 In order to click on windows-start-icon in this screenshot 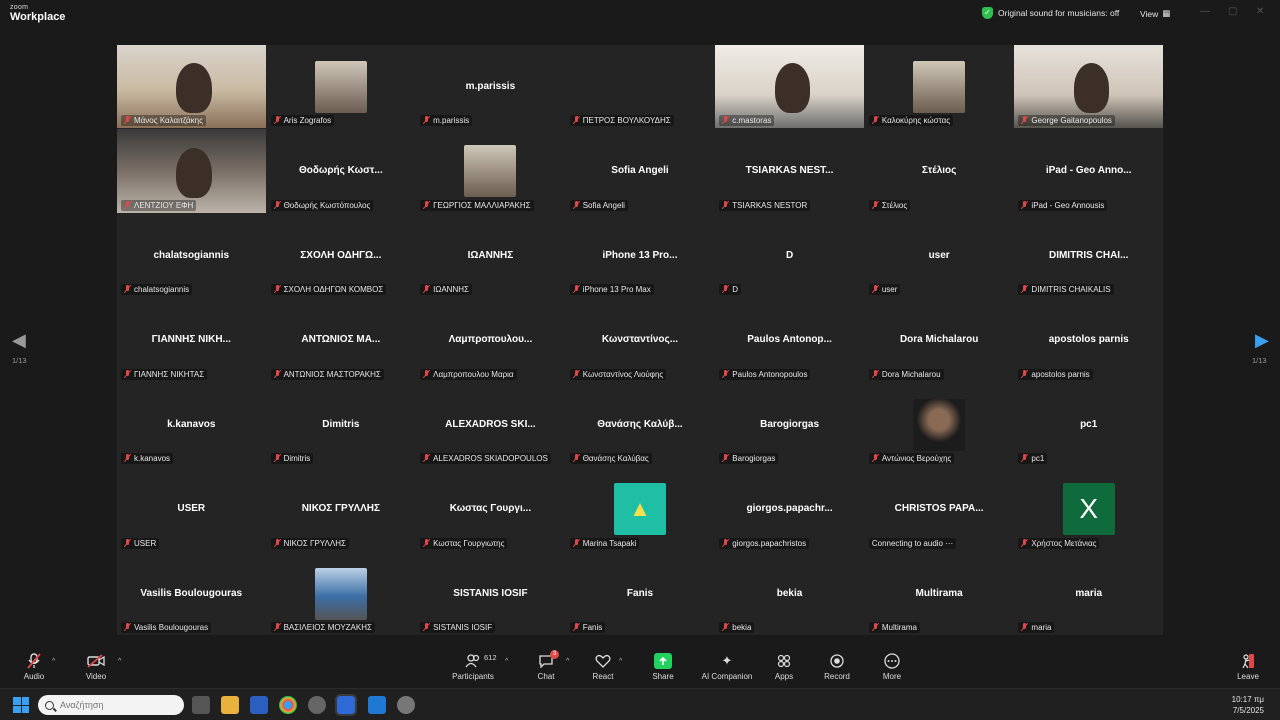, I will do `click(21, 705)`.